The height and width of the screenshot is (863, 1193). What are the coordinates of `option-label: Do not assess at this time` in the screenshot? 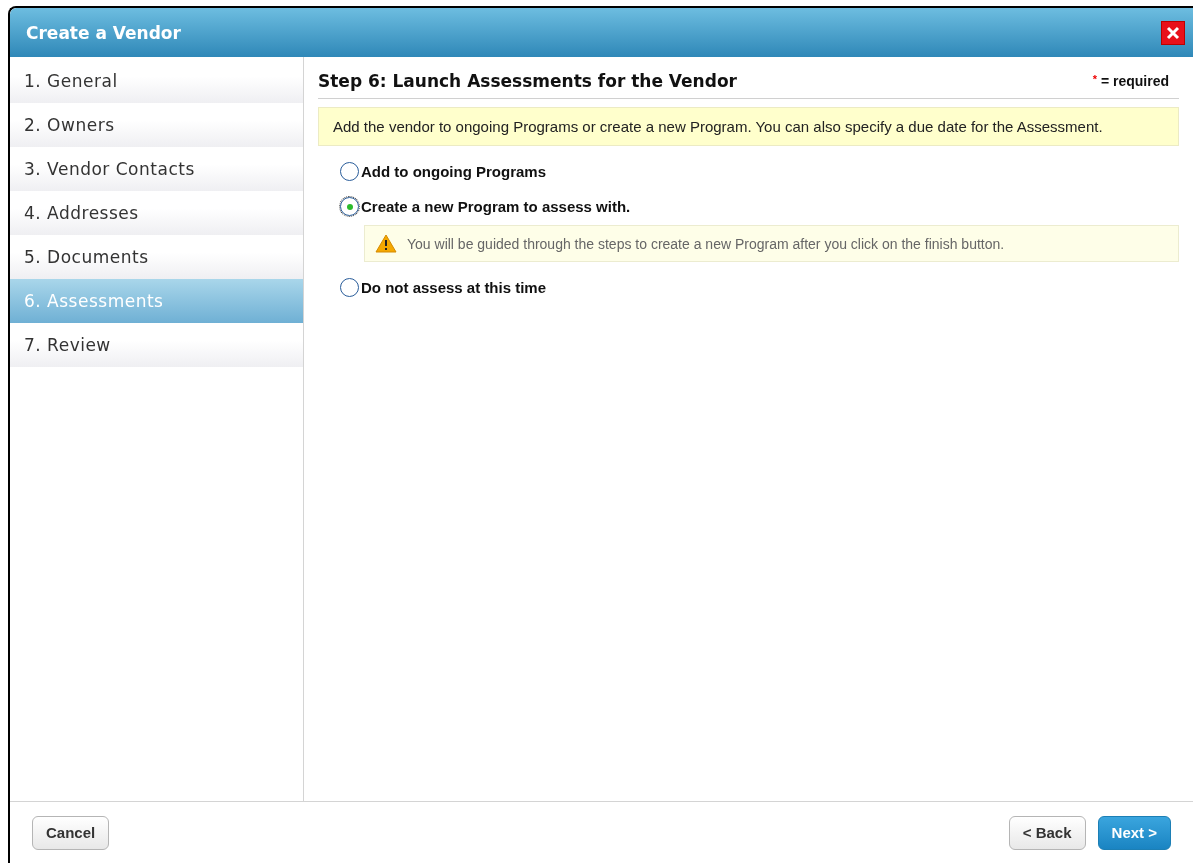 It's located at (454, 287).